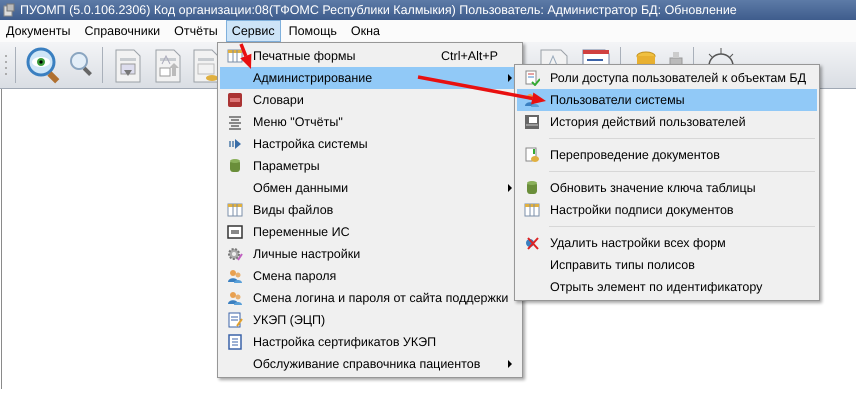 The width and height of the screenshot is (856, 409). Describe the element at coordinates (378, 10) in the screenshot. I see `window-title: ПУОМП (5.0.106.2306) Код организации:08(ТФОМС Республики Калмыкия) Пользователь: Администратор БД: Обновление` at that location.